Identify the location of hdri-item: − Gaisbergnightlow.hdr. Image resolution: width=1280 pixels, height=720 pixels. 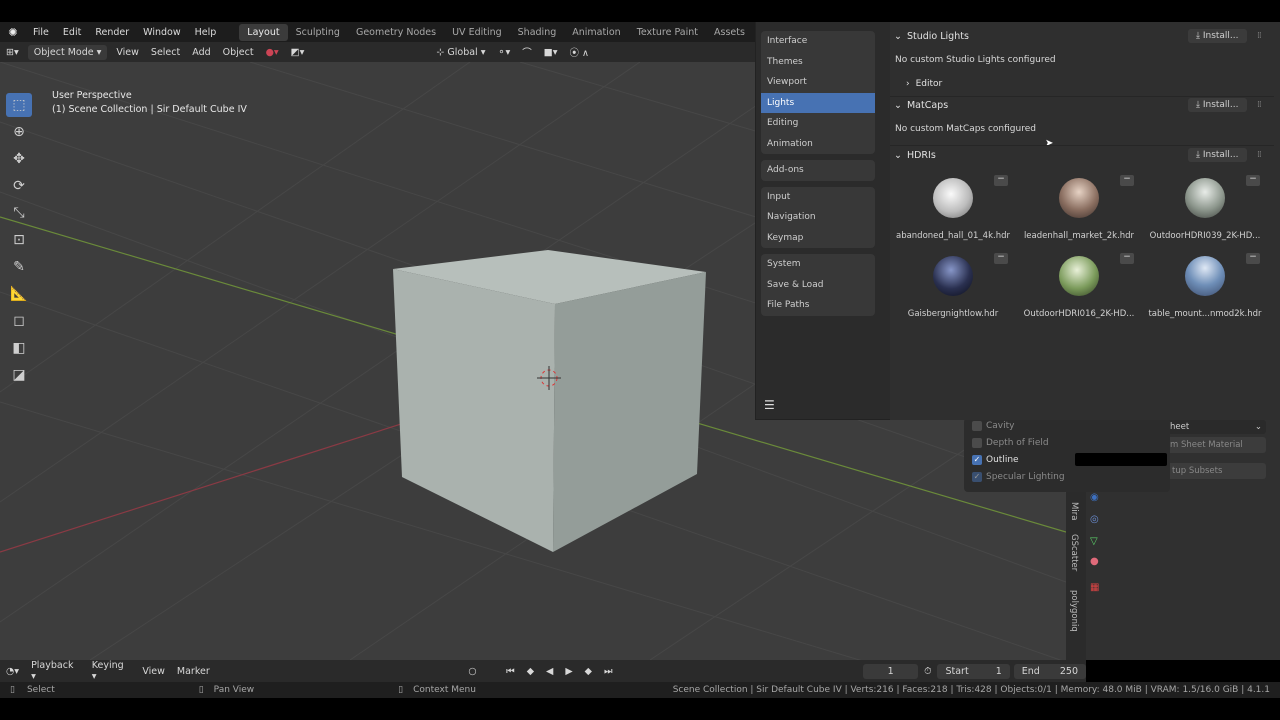
(953, 287).